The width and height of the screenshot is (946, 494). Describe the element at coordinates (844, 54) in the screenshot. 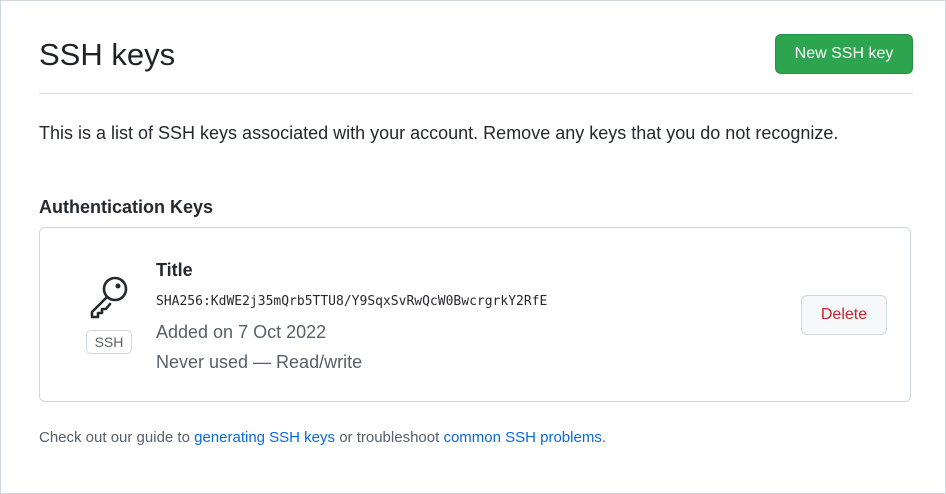

I see `new-ssh-key-button: New SSH key` at that location.